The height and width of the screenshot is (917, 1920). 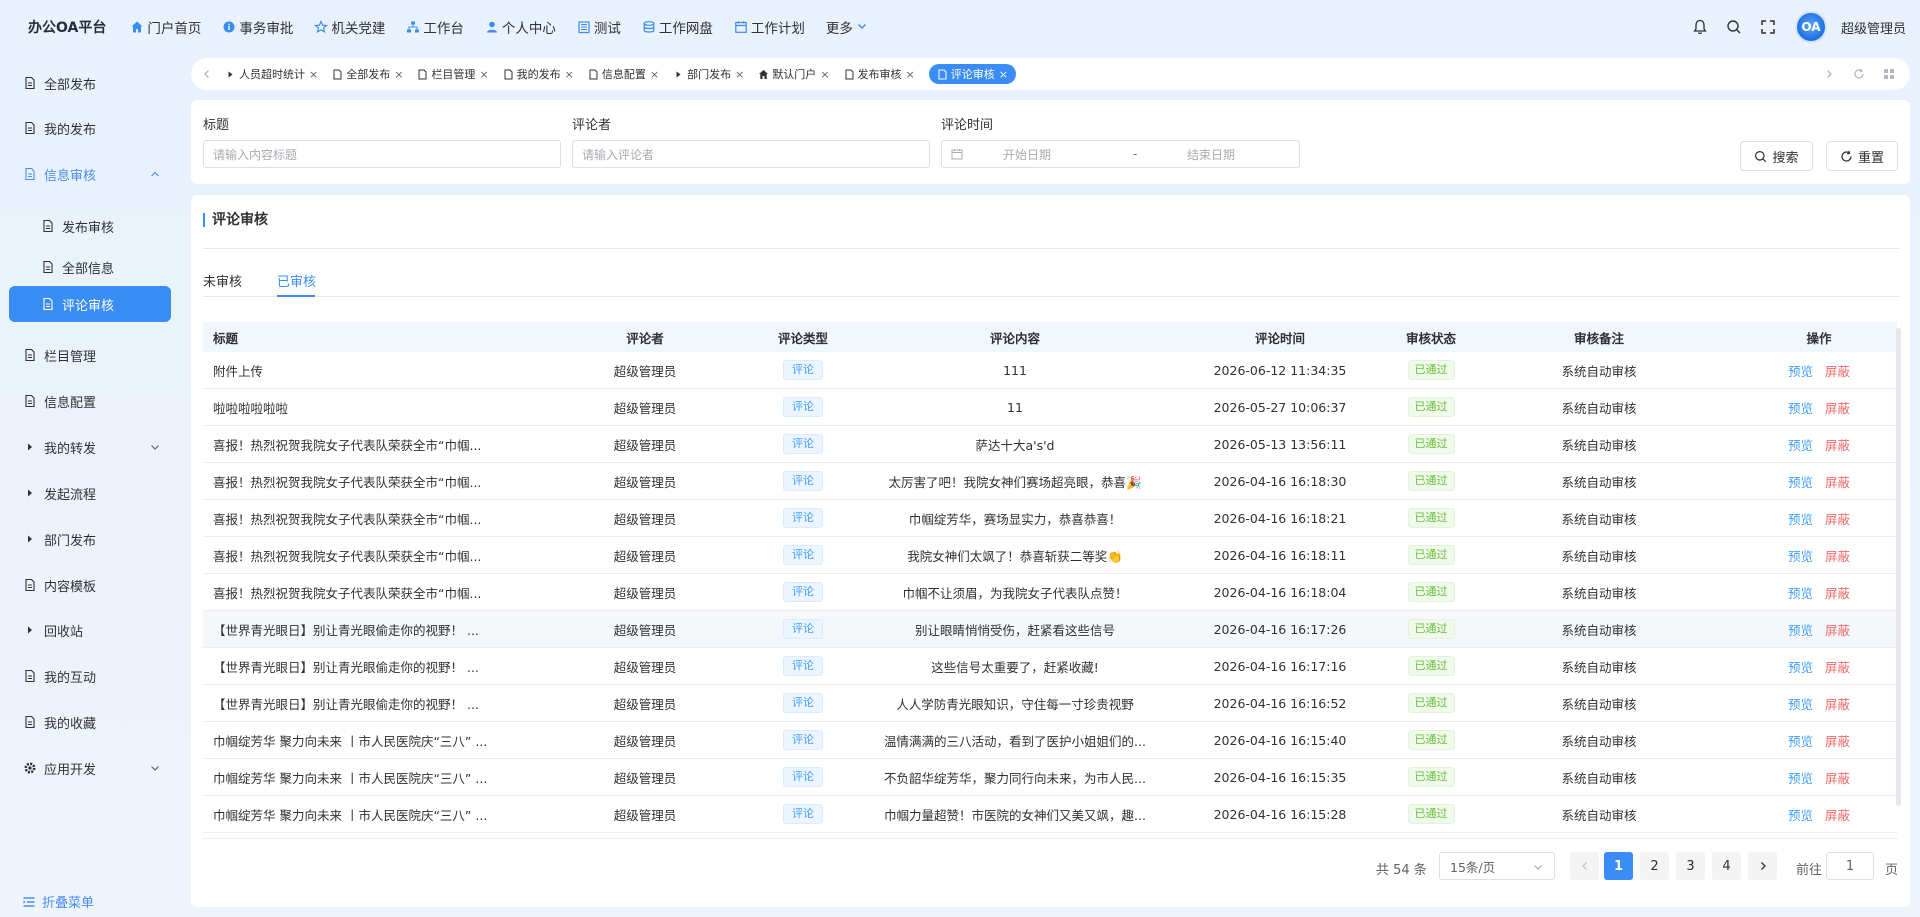 I want to click on end-date-input: 结束日期, so click(x=1227, y=154).